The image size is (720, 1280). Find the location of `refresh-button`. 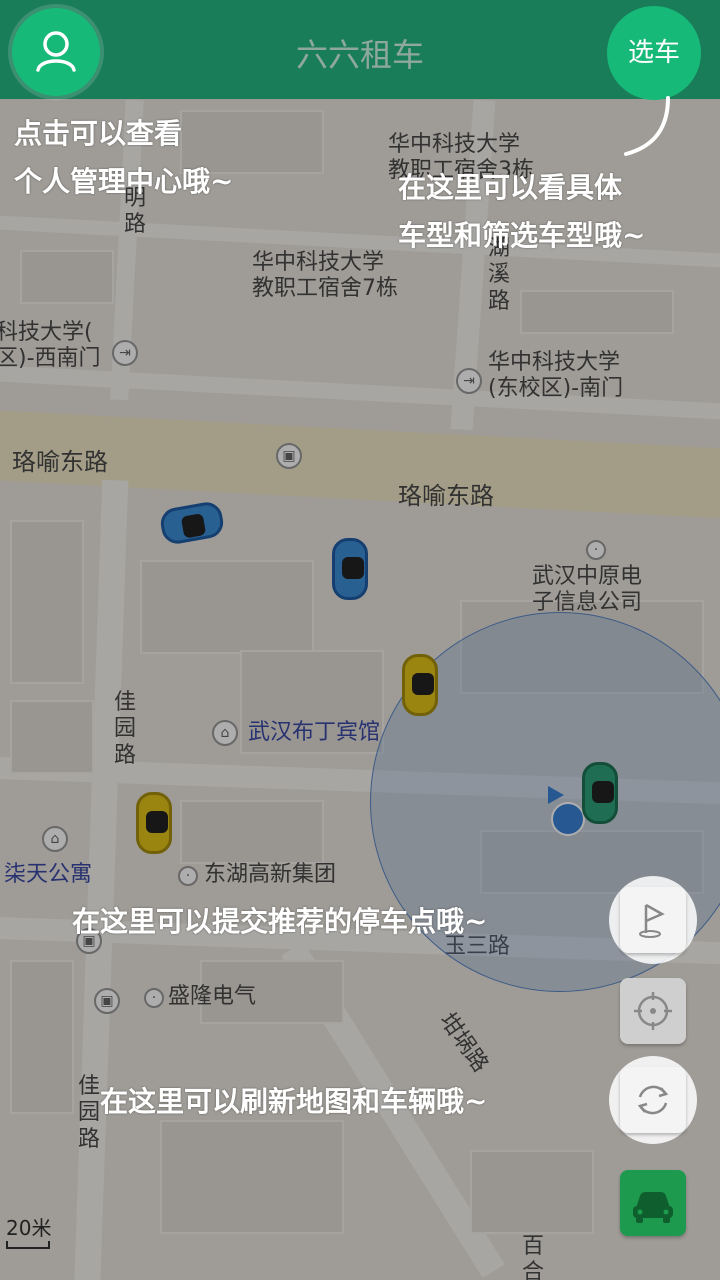

refresh-button is located at coordinates (653, 1100).